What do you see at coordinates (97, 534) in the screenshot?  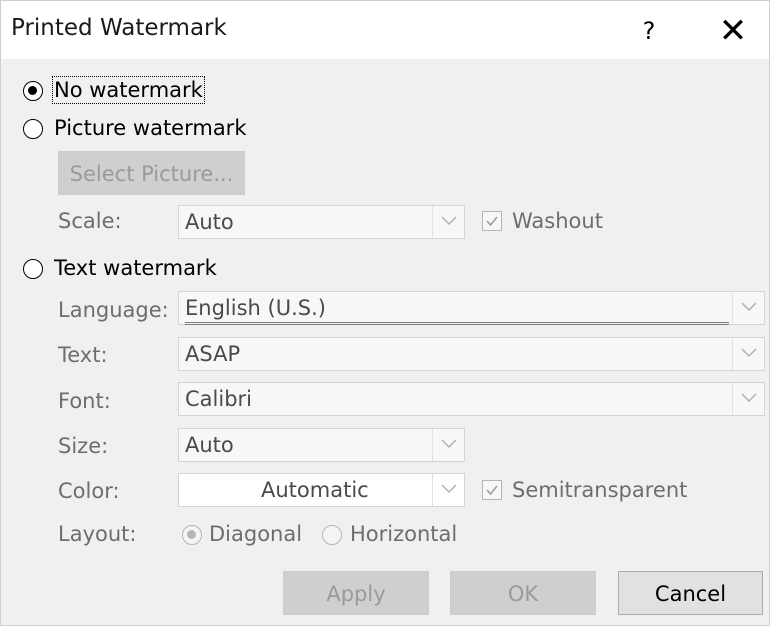 I see `layout-label: Layout:` at bounding box center [97, 534].